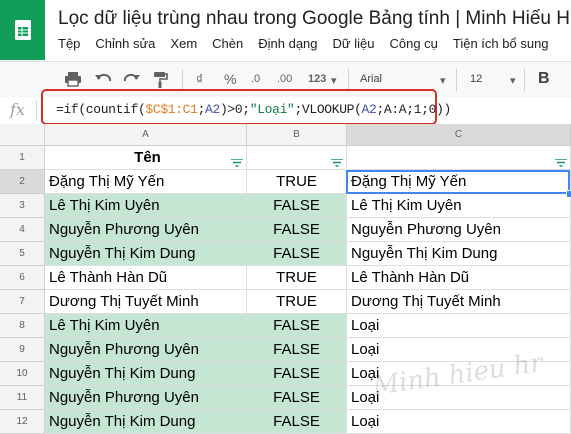  What do you see at coordinates (22, 30) in the screenshot?
I see `sheets-app-icon` at bounding box center [22, 30].